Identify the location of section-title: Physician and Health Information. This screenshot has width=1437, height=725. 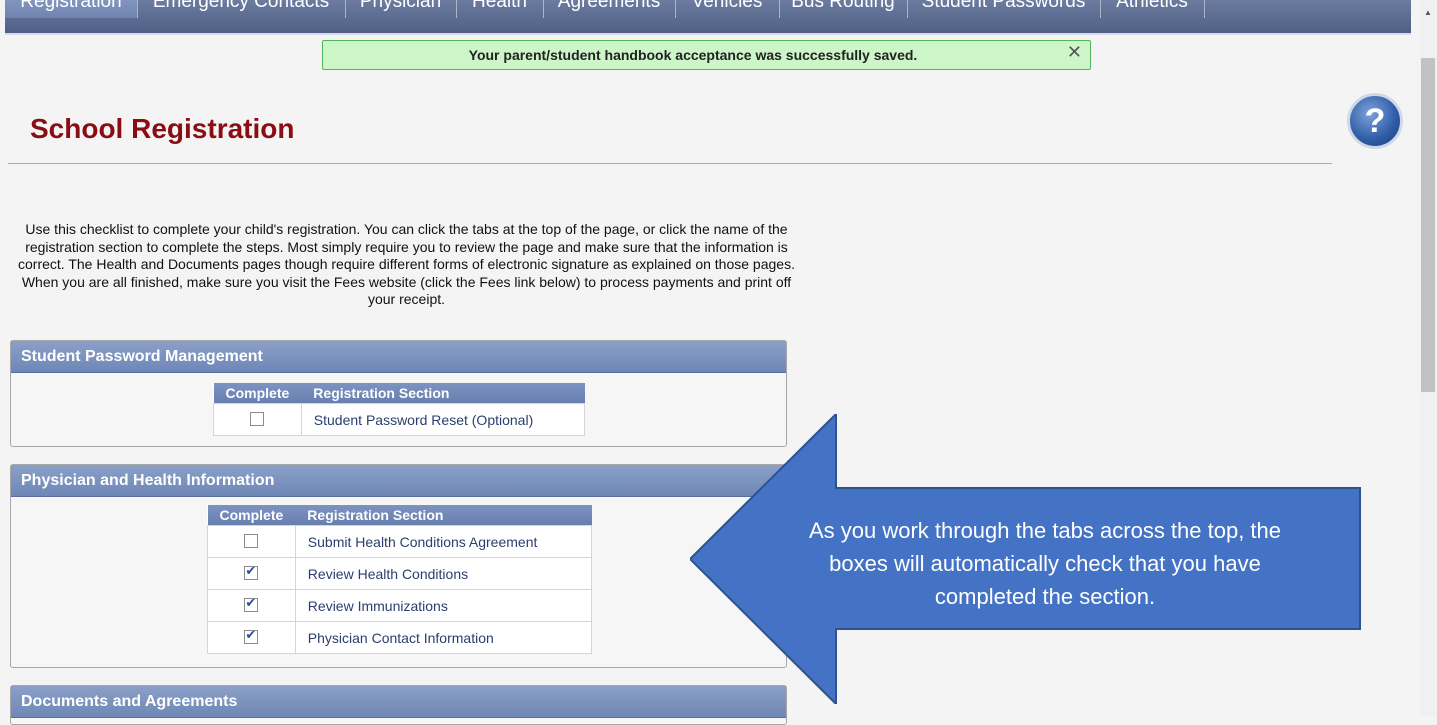
(398, 481).